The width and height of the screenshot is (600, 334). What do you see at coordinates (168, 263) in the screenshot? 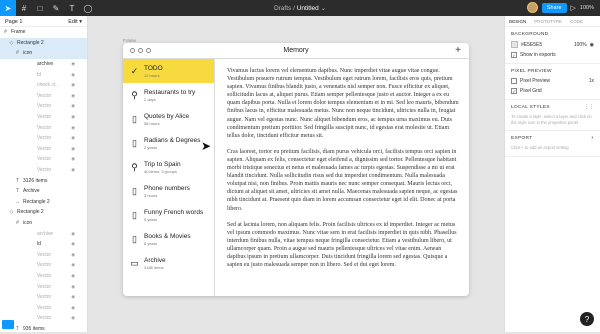
I see `note-item: ▭ Archive 3186 items` at bounding box center [168, 263].